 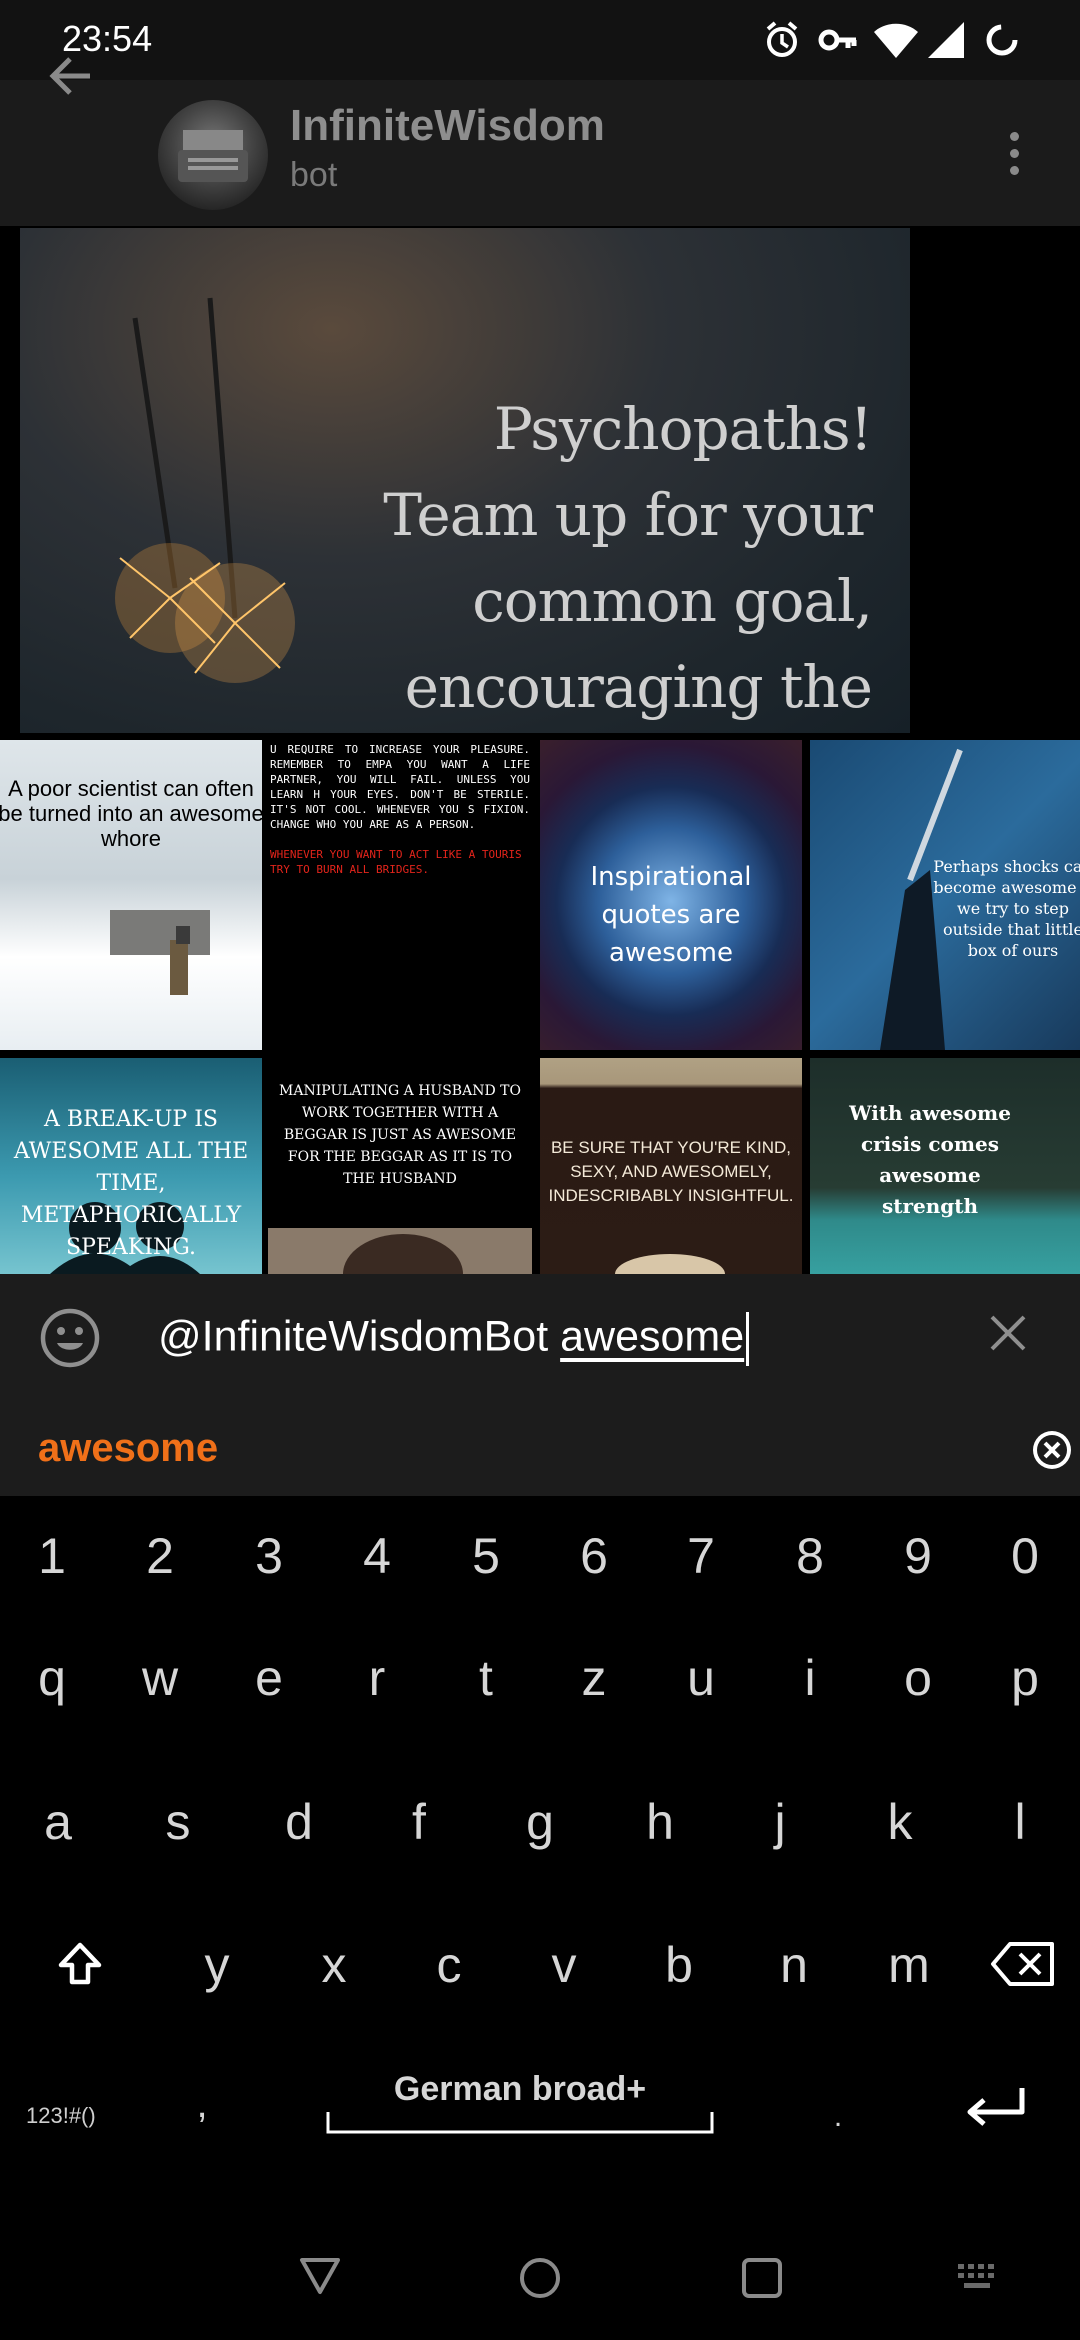 I want to click on key-q: q, so click(x=52, y=1678).